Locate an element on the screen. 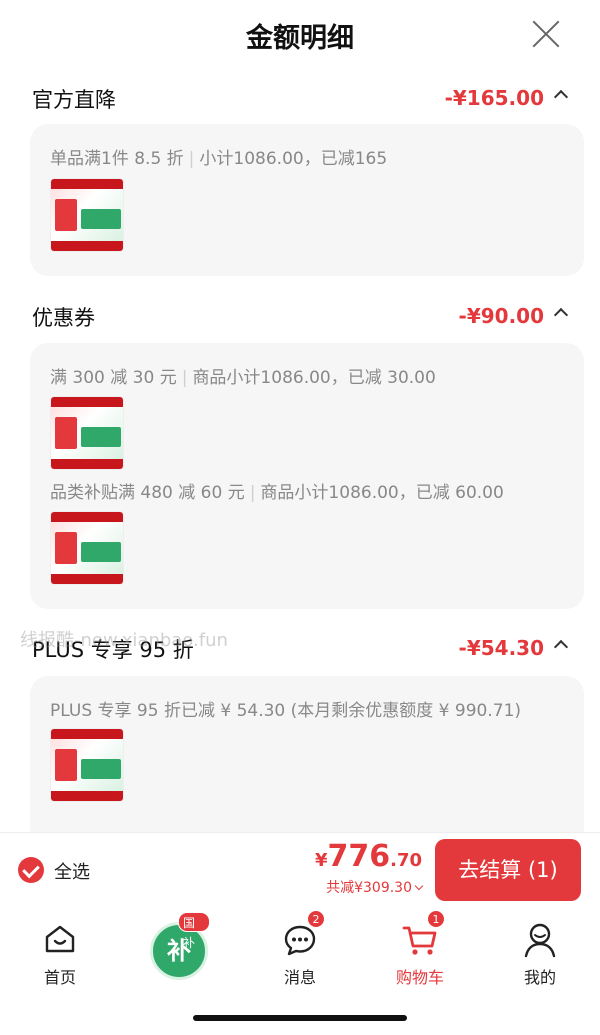 The width and height of the screenshot is (600, 1035). tab-home: 首页 is located at coordinates (60, 951).